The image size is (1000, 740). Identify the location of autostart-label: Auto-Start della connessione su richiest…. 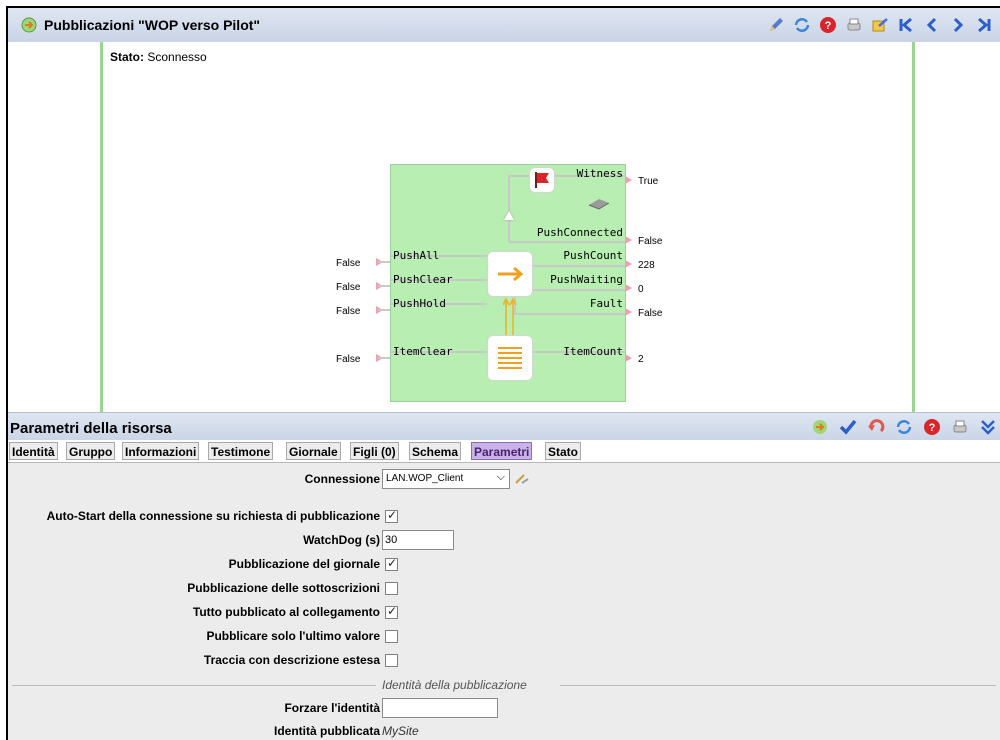
(213, 516).